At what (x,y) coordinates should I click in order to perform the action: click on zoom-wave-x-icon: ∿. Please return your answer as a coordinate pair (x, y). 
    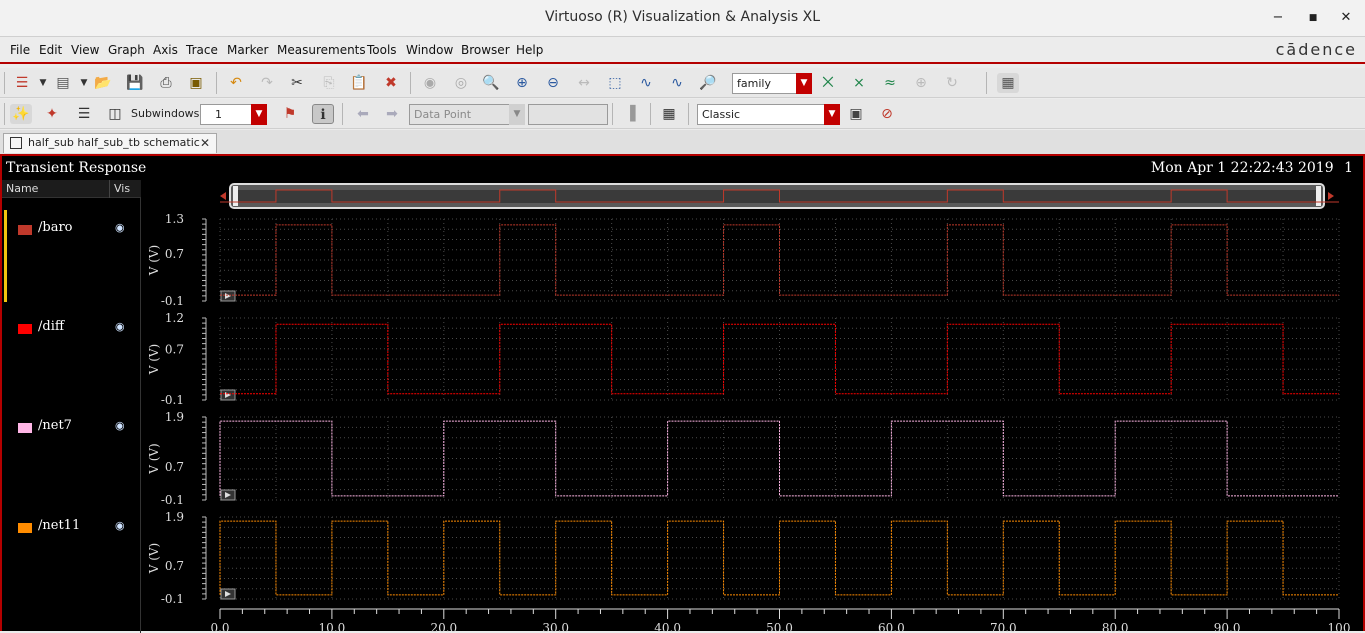
    Looking at the image, I should click on (646, 83).